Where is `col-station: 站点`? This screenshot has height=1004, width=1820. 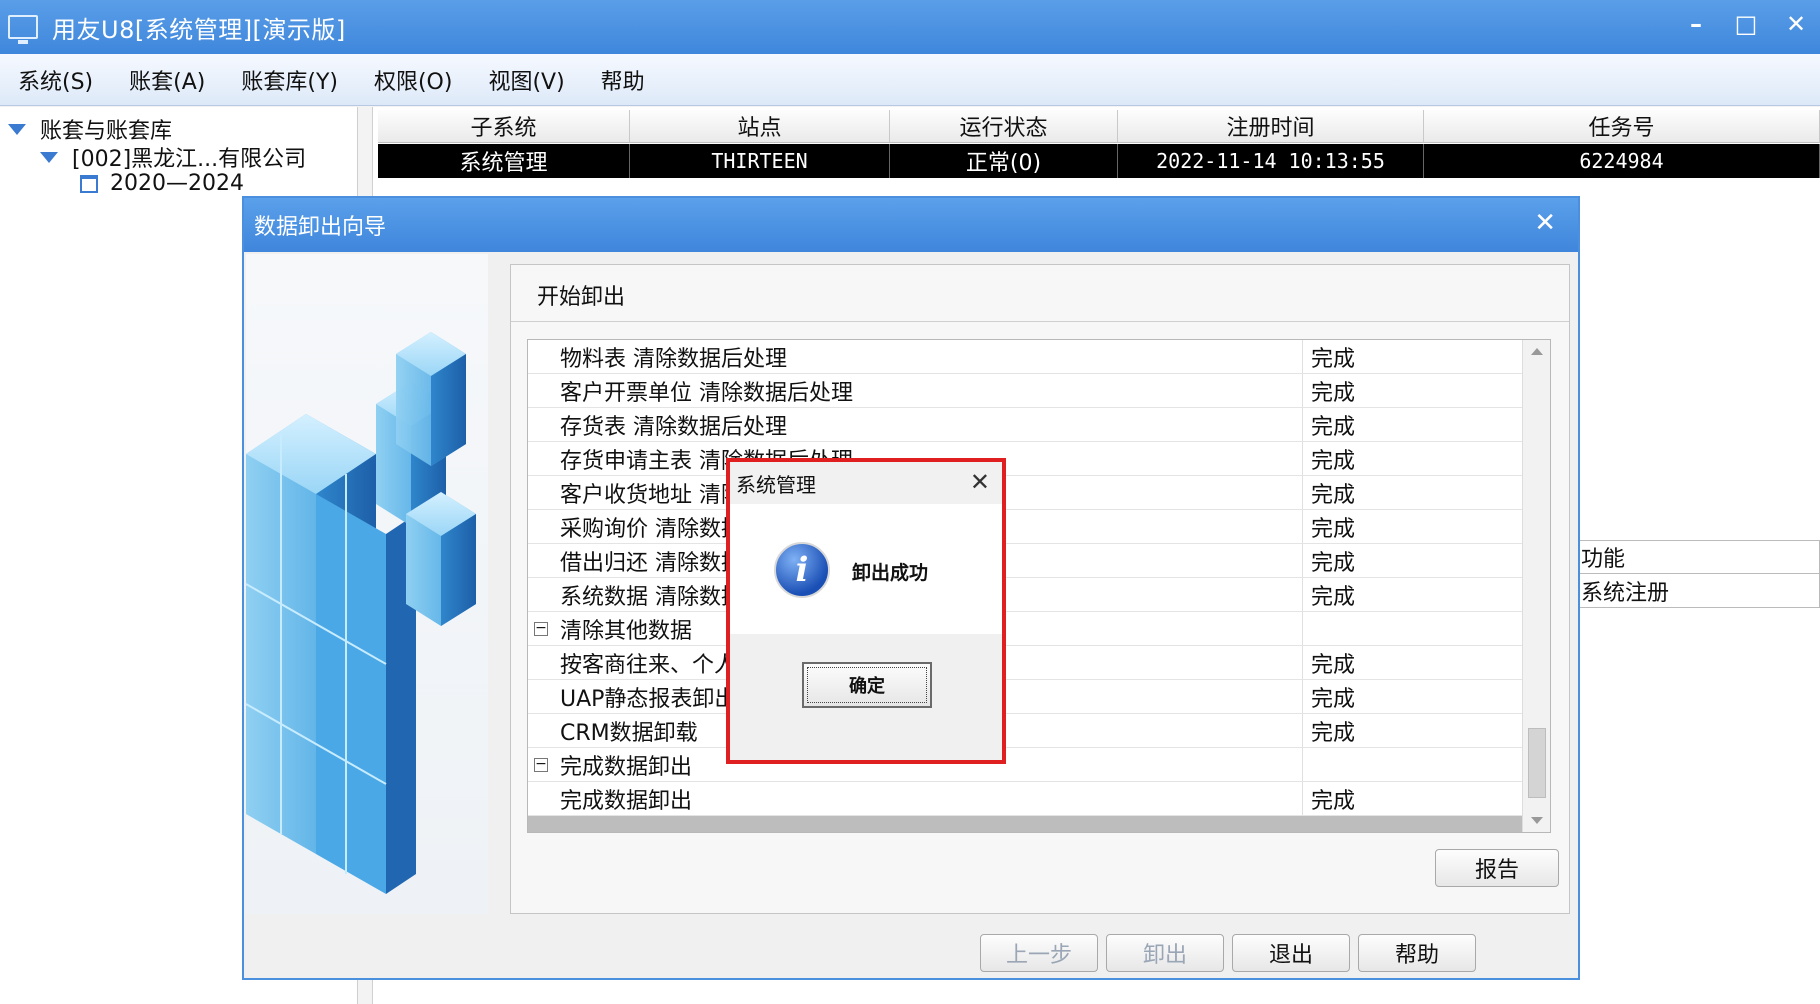
col-station: 站点 is located at coordinates (760, 126).